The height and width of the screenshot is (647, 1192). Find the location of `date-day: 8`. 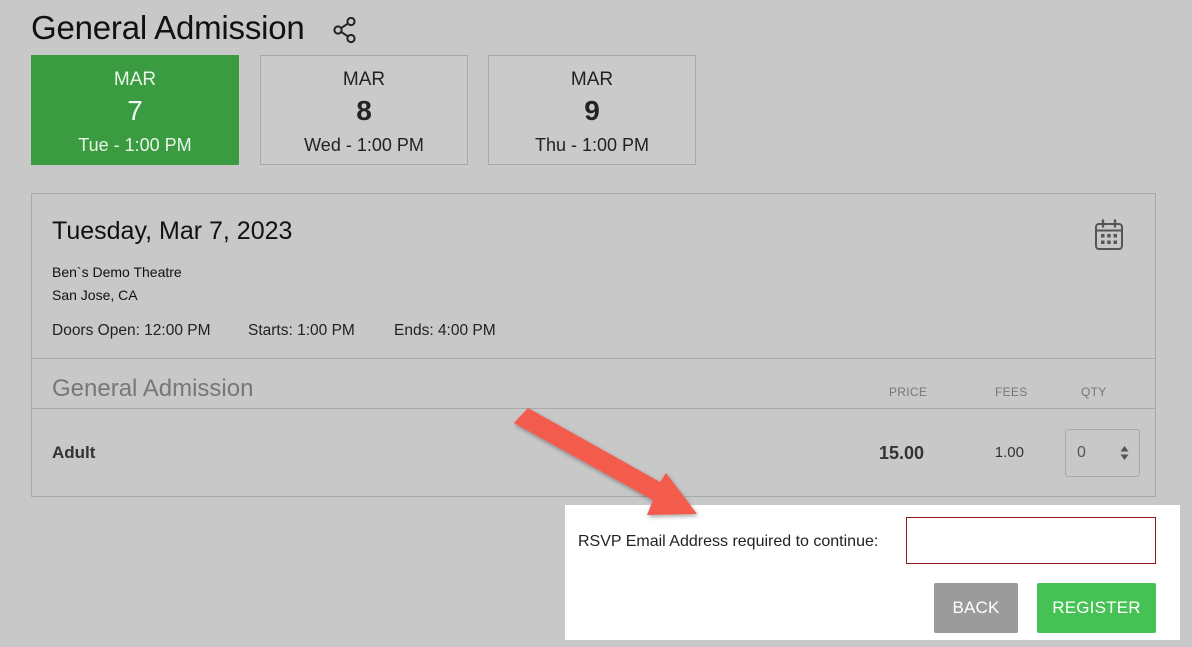

date-day: 8 is located at coordinates (364, 110).